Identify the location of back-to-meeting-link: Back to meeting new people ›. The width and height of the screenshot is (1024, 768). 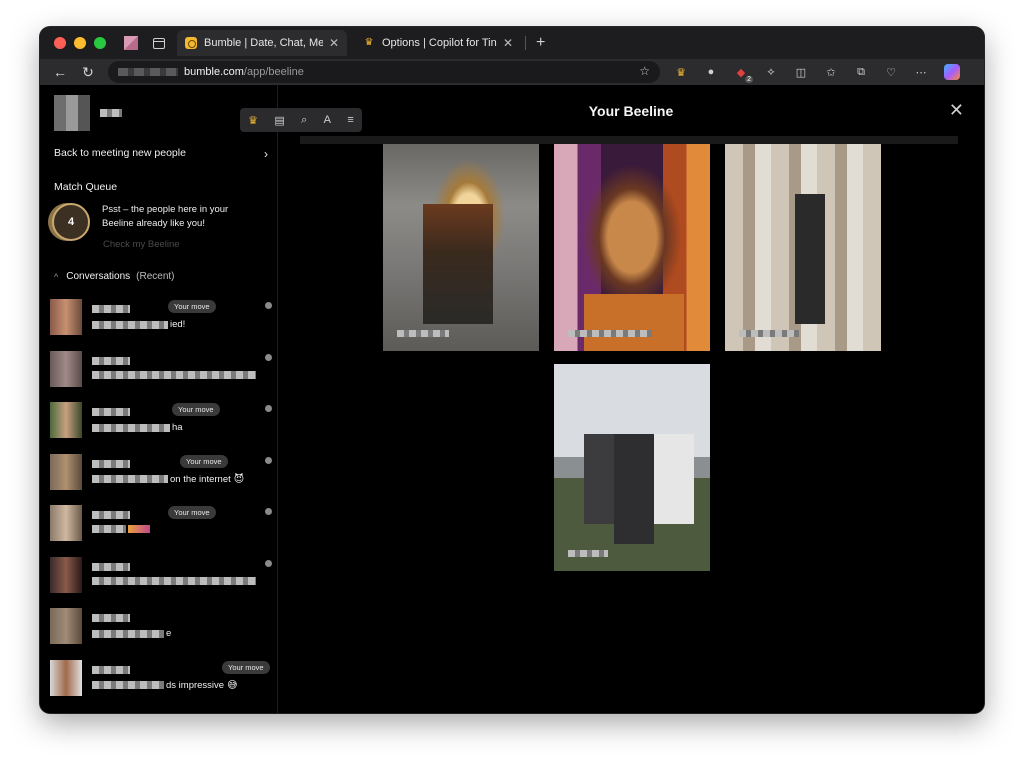
(161, 154).